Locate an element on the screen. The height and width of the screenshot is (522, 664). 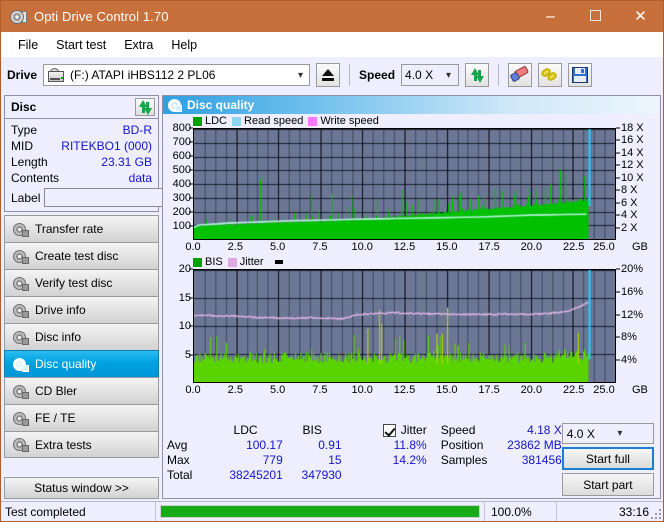
sidebar-item-fe-te: FE / TE is located at coordinates (81, 417).